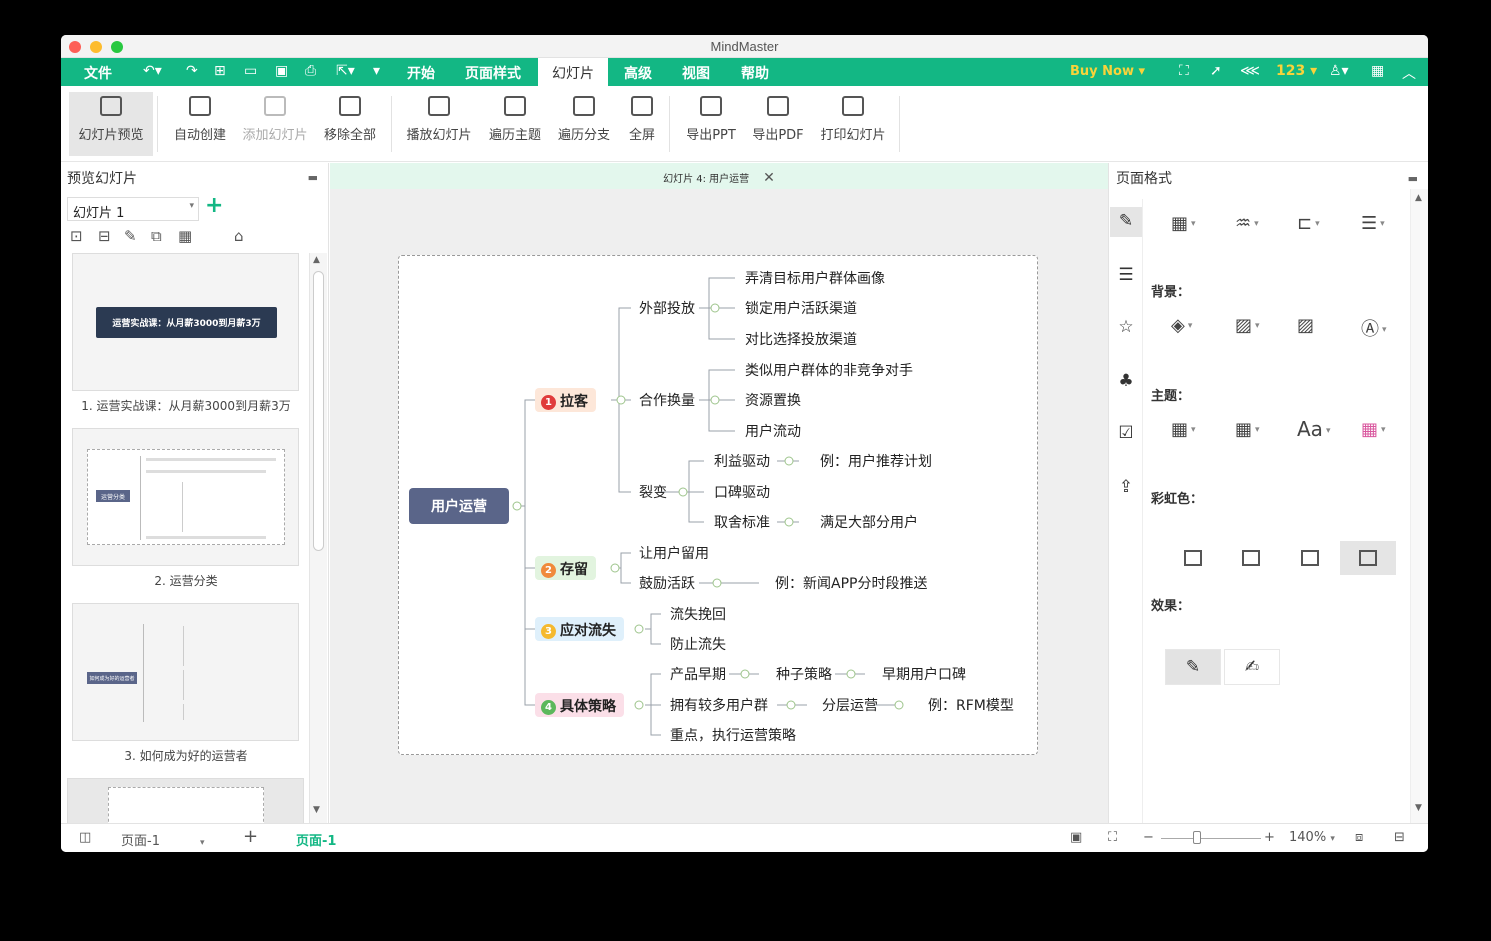  What do you see at coordinates (104, 236) in the screenshot?
I see `slide-remove-icon: ⊟` at bounding box center [104, 236].